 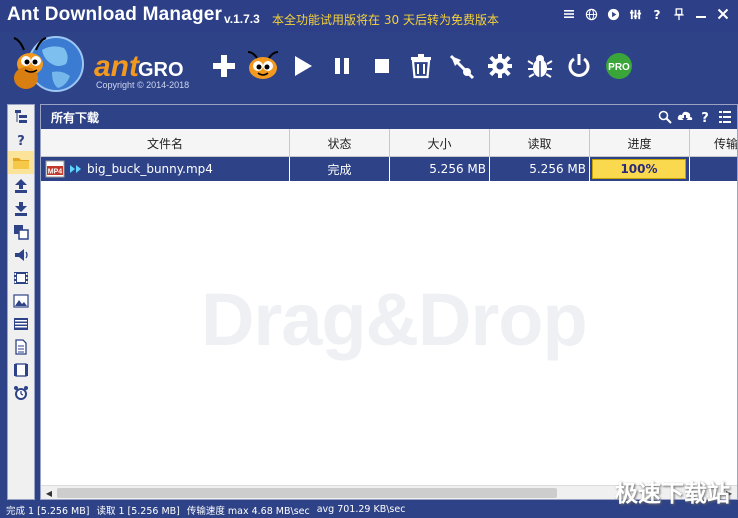 I want to click on add-download-icon, so click(x=224, y=66).